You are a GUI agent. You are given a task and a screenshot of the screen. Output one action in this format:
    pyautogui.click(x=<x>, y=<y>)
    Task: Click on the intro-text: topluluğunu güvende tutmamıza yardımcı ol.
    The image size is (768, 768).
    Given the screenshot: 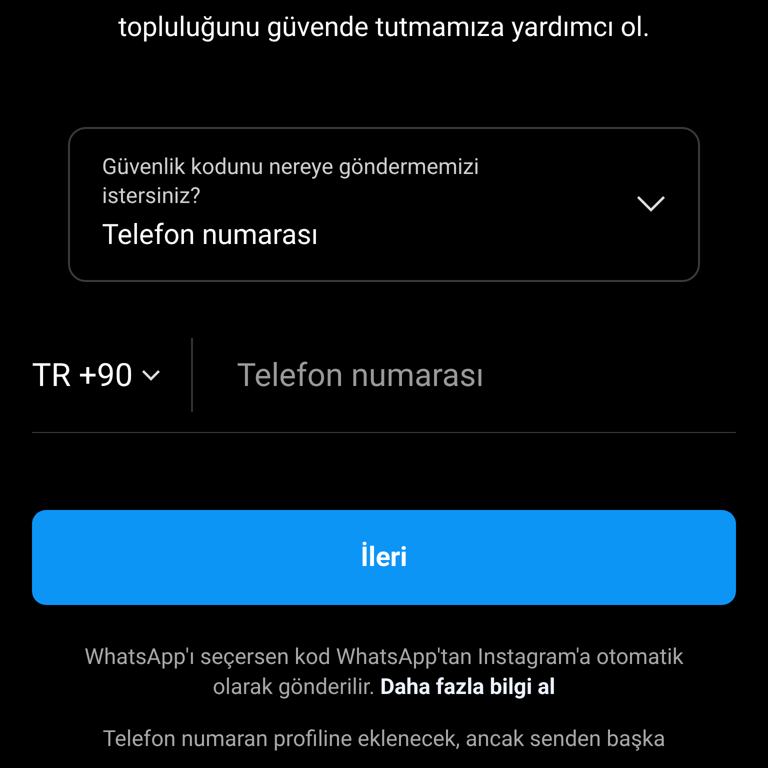 What is the action you would take?
    pyautogui.click(x=384, y=27)
    